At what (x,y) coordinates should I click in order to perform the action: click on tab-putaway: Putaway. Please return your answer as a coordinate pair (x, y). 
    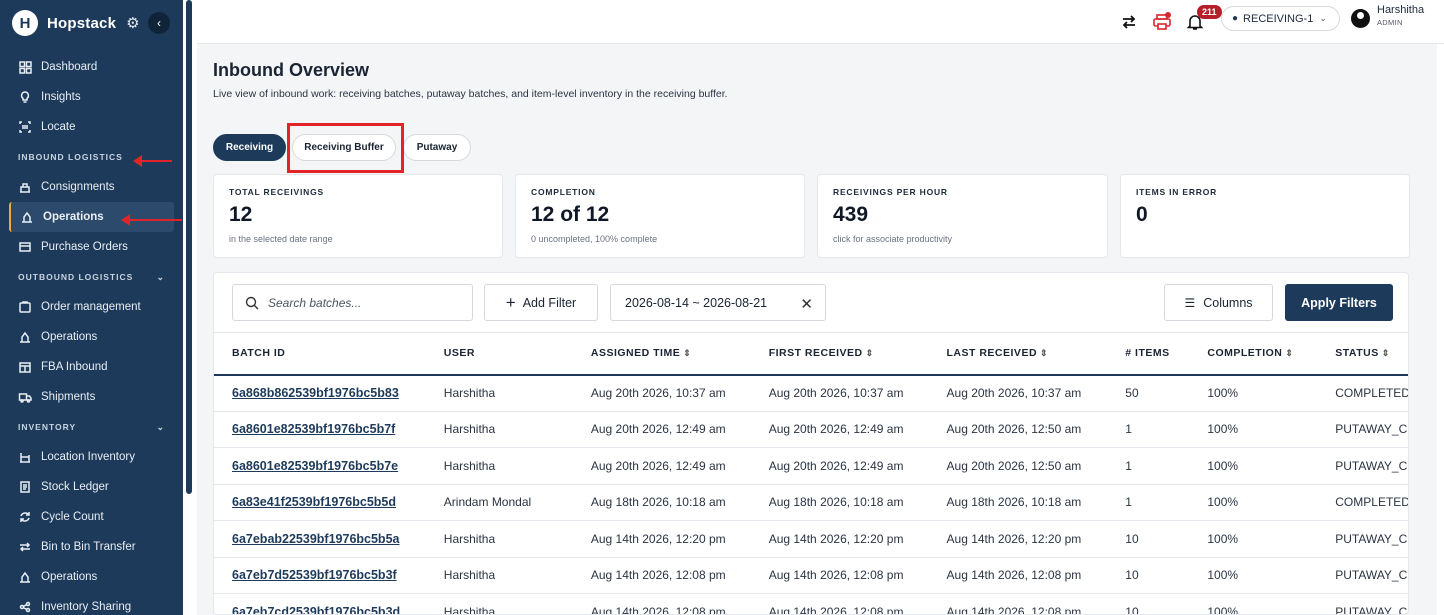
    Looking at the image, I should click on (437, 147).